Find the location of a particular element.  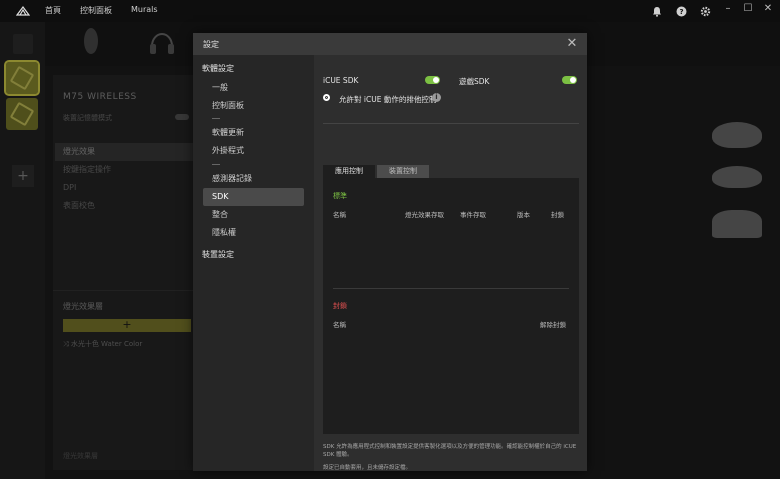

bell-icon is located at coordinates (657, 11).